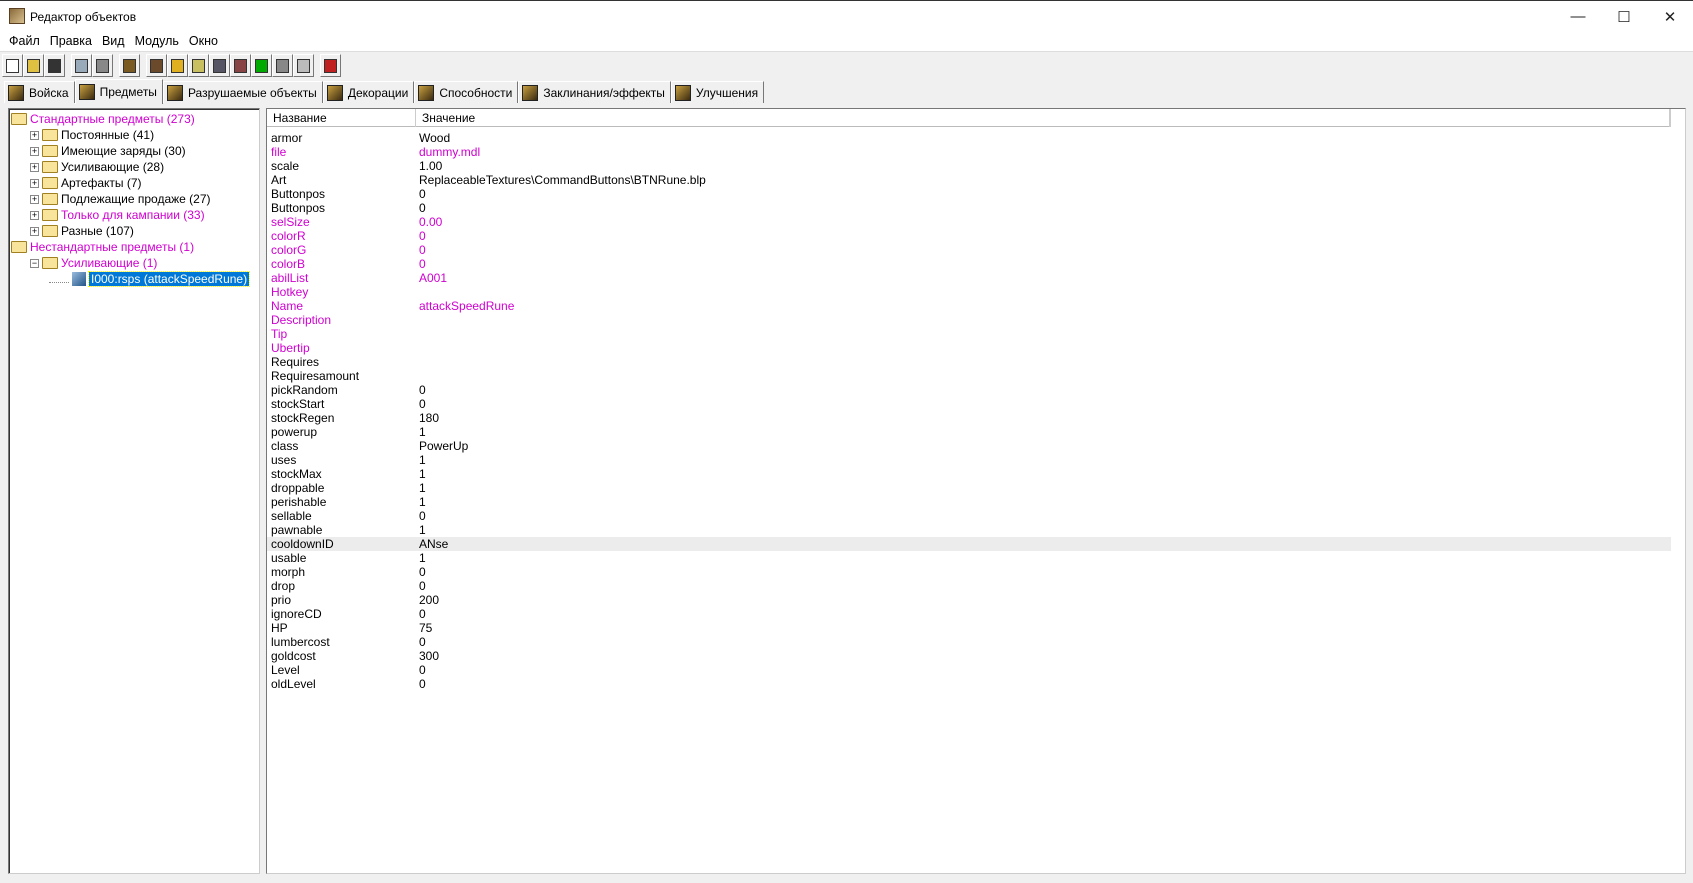 This screenshot has height=883, width=1693. I want to click on save-button, so click(54, 65).